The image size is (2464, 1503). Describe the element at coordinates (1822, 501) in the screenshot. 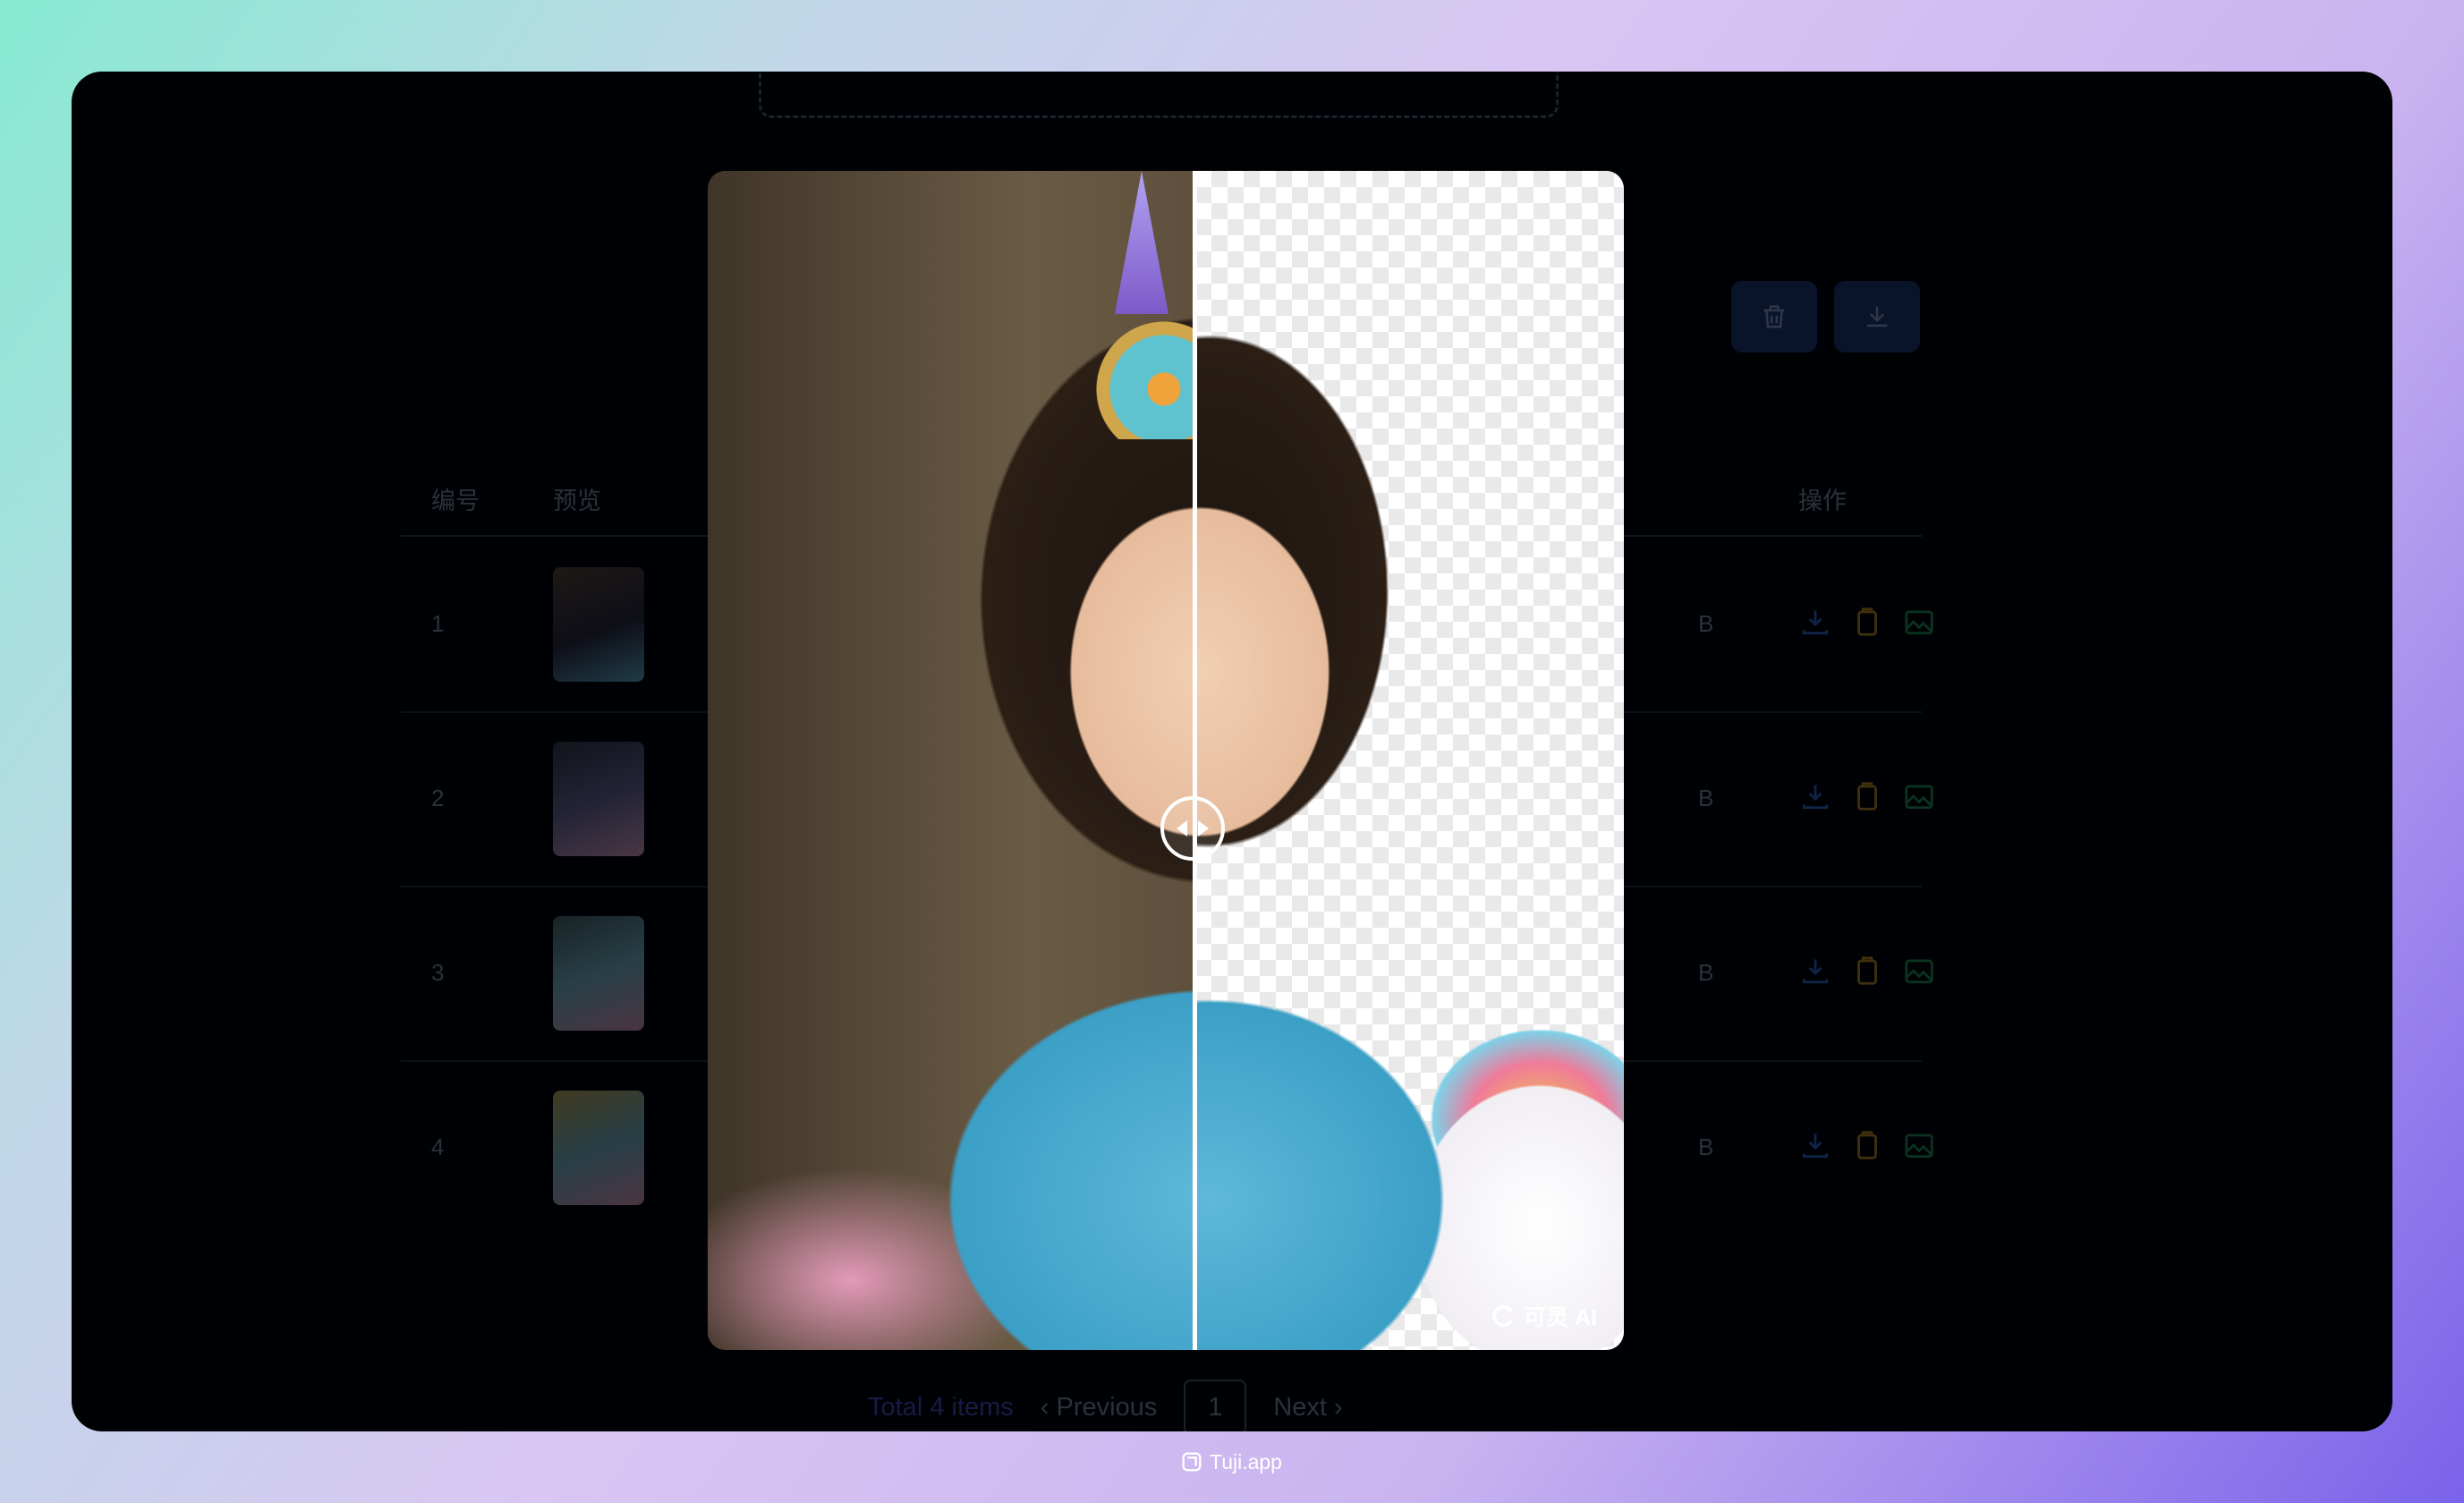

I see `header-actions: 操作` at that location.